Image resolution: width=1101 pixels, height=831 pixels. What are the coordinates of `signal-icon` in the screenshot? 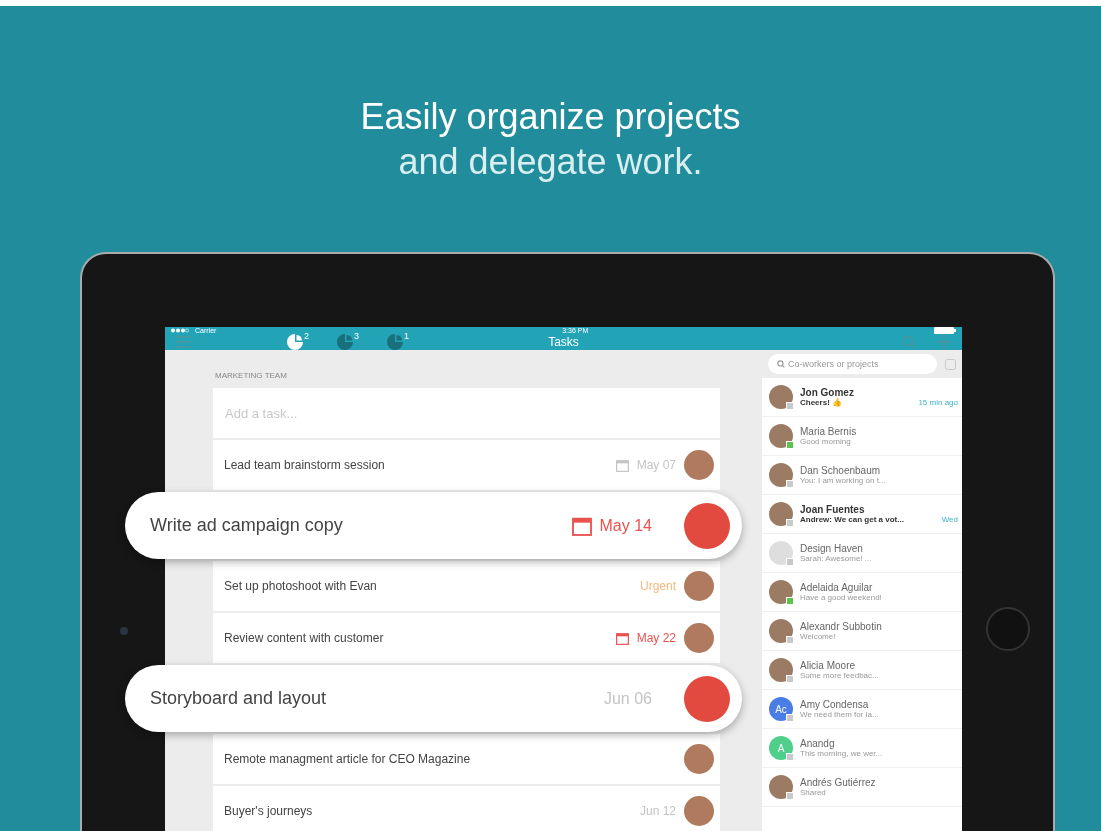 It's located at (180, 330).